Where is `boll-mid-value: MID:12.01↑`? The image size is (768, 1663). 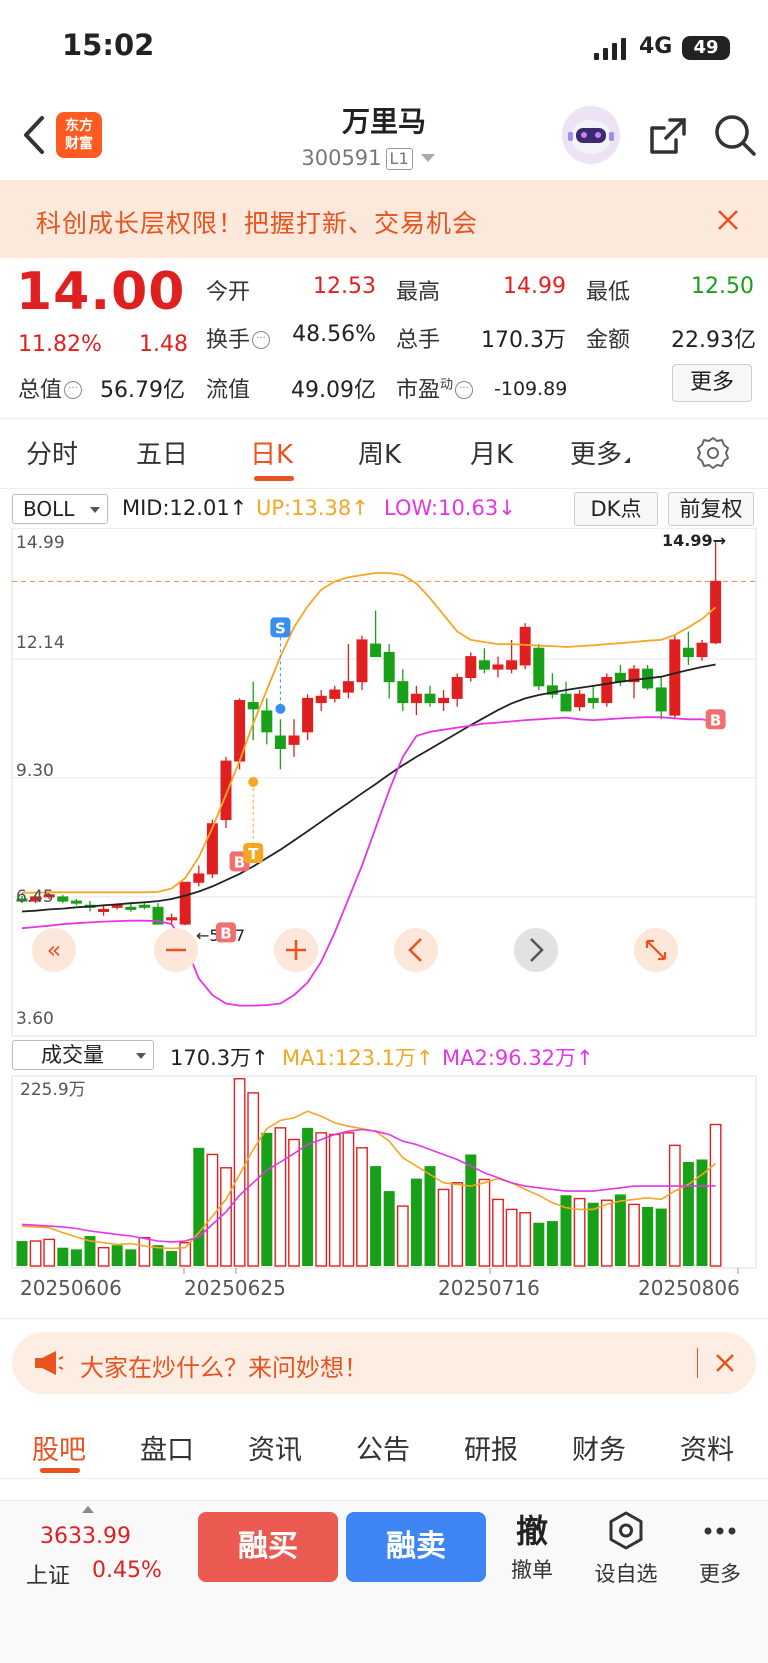
boll-mid-value: MID:12.01↑ is located at coordinates (185, 508).